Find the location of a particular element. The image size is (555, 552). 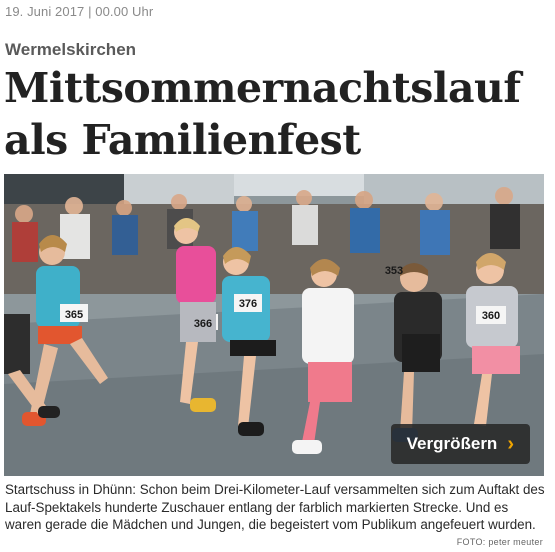

article-dateline: 19. Juni 2017 | 00.00 Uhr is located at coordinates (79, 11).